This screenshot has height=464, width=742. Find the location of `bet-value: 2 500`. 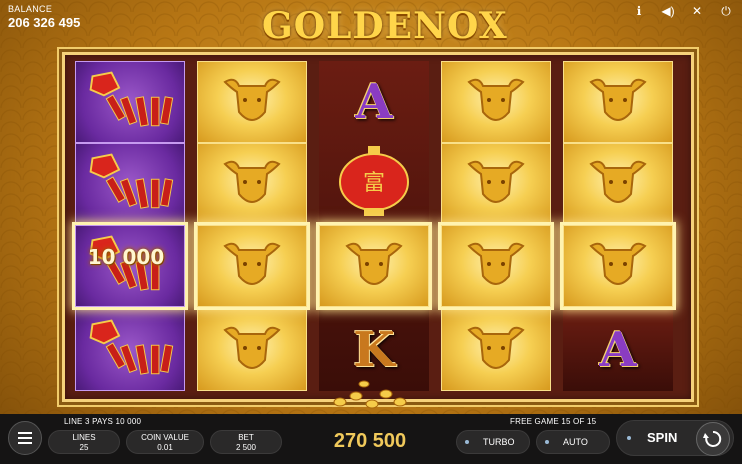

bet-value: 2 500 is located at coordinates (246, 447).